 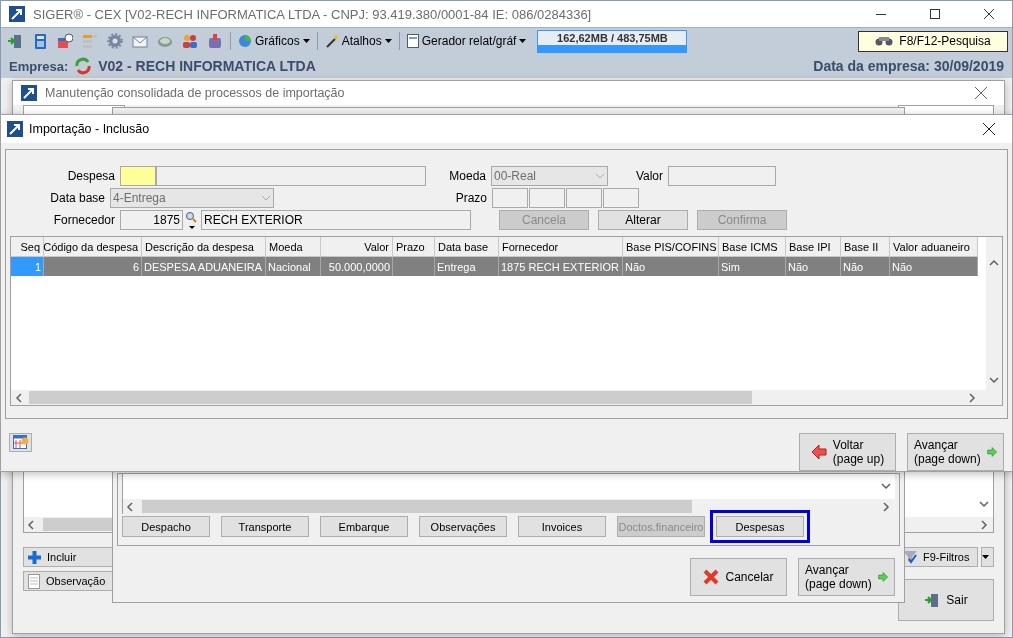 I want to click on envelope-icon, so click(x=140, y=41).